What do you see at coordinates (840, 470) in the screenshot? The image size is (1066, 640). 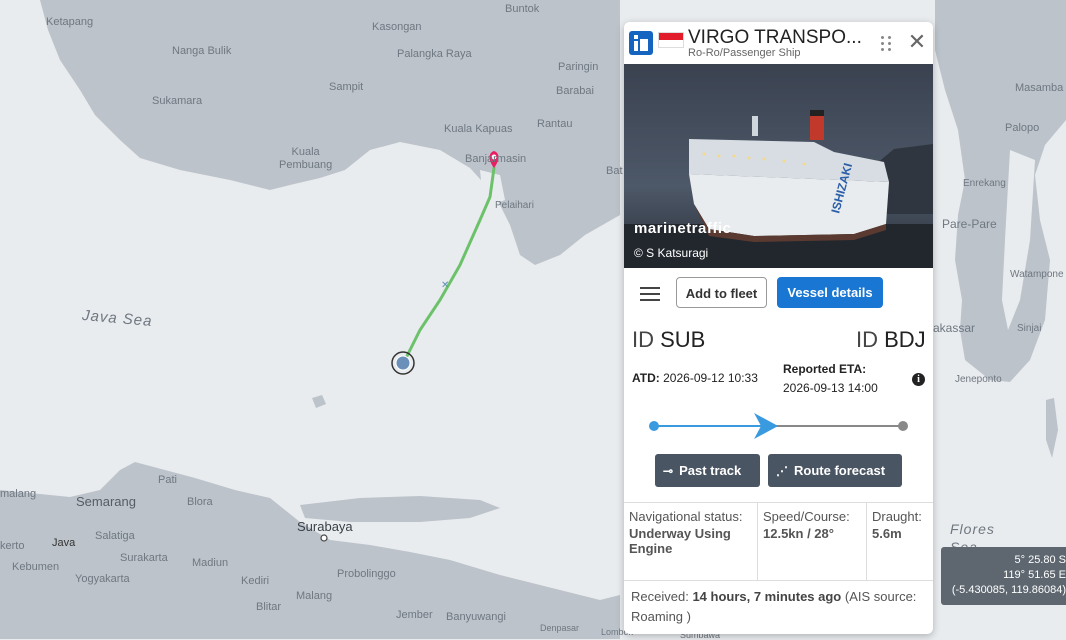 I see `route-forecast-label: Route forecast` at bounding box center [840, 470].